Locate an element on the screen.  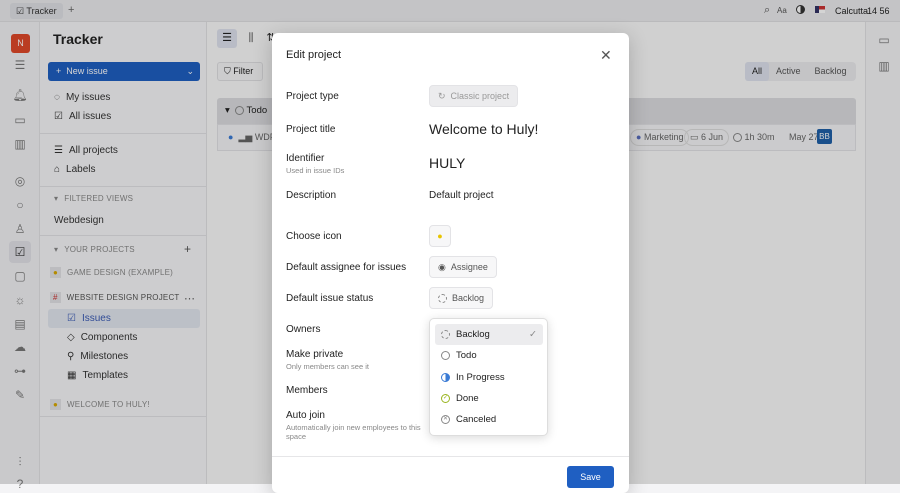
modal-title: Edit project is located at coordinates (314, 55).